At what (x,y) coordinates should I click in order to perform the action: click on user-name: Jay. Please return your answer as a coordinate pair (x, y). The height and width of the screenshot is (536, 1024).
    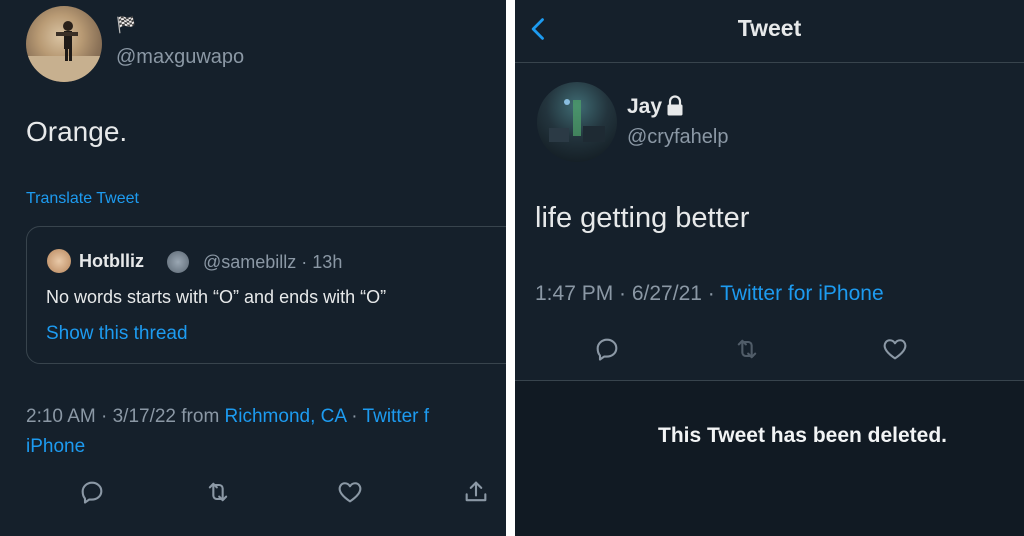
    Looking at the image, I should click on (644, 107).